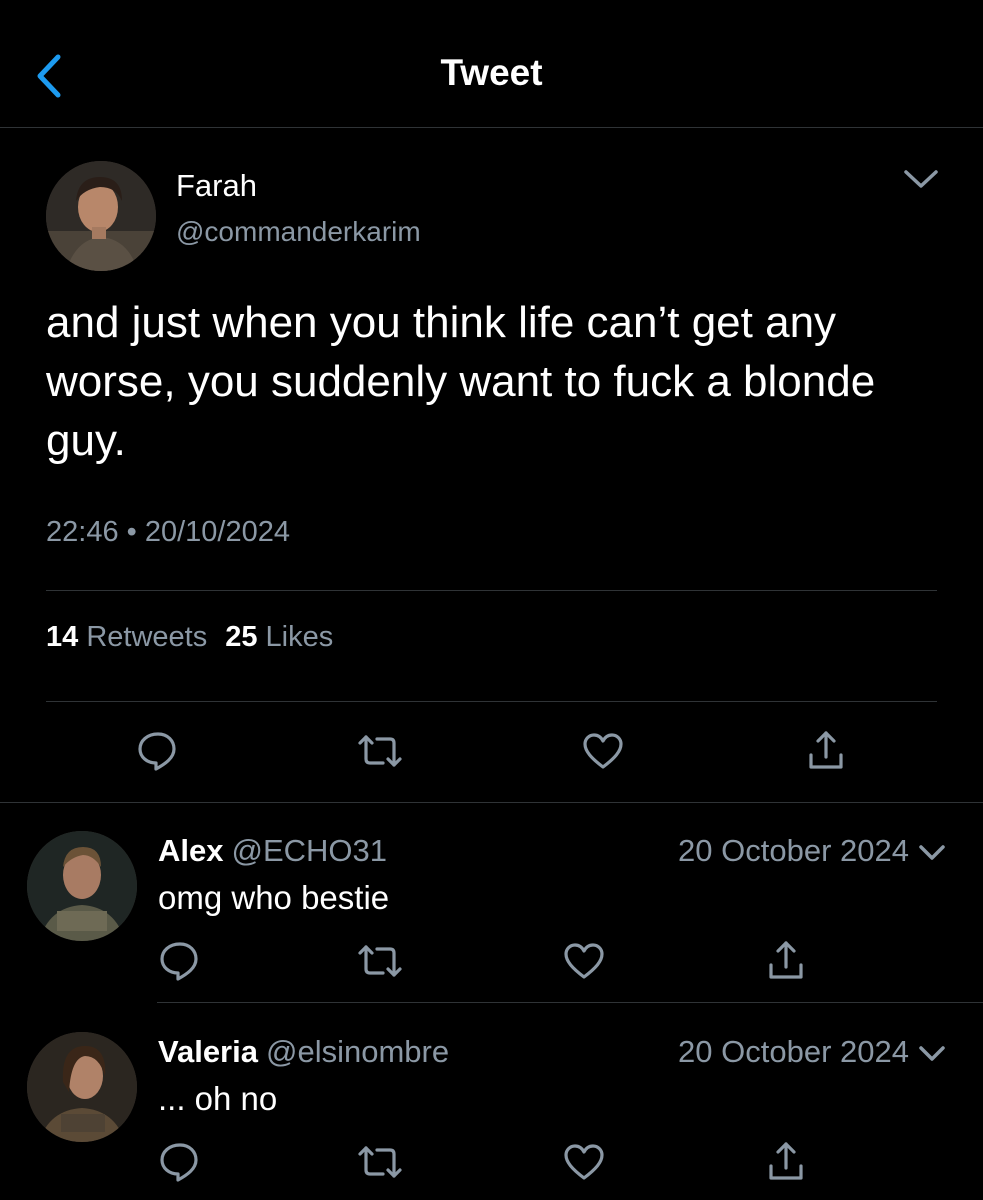 The width and height of the screenshot is (983, 1200). I want to click on reply-author-handle: @elsinombre, so click(357, 1051).